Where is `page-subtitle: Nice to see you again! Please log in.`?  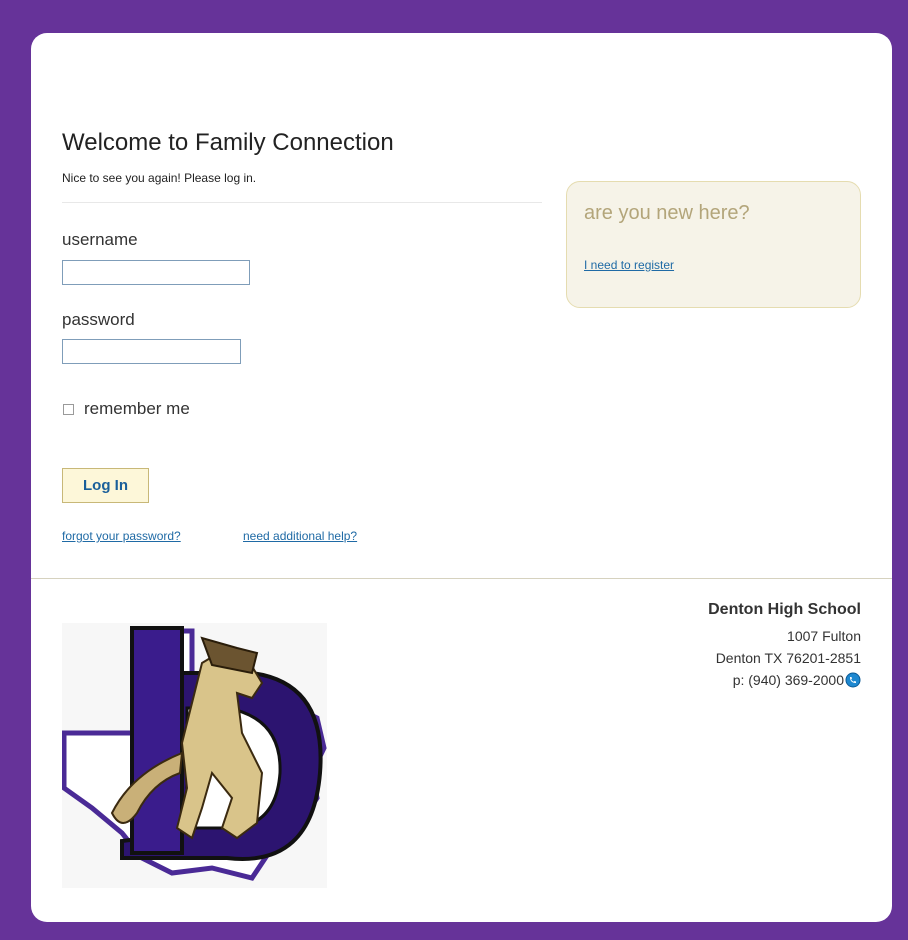 page-subtitle: Nice to see you again! Please log in. is located at coordinates (159, 178).